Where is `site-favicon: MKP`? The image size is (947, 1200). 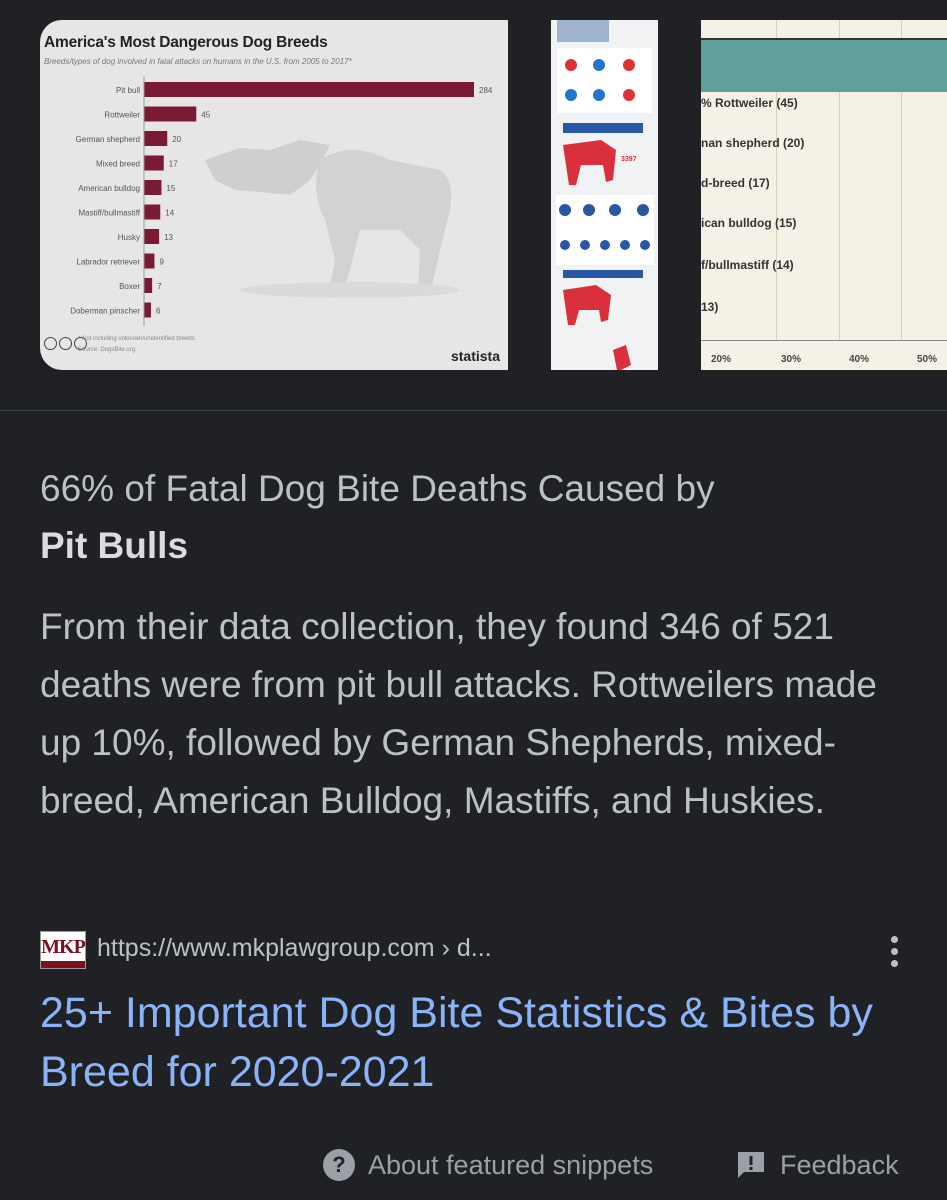 site-favicon: MKP is located at coordinates (63, 950).